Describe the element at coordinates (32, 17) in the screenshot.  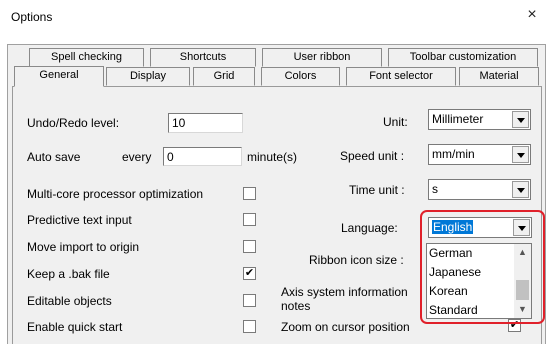
I see `window-title: Options` at that location.